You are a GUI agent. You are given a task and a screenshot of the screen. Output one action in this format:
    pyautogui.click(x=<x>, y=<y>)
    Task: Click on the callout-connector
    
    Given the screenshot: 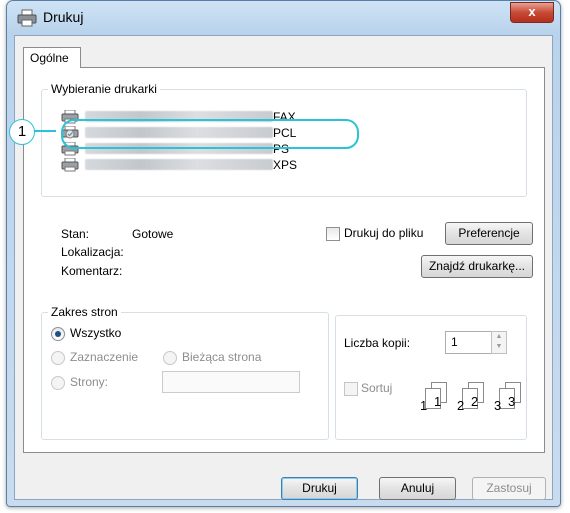 What is the action you would take?
    pyautogui.click(x=45, y=131)
    